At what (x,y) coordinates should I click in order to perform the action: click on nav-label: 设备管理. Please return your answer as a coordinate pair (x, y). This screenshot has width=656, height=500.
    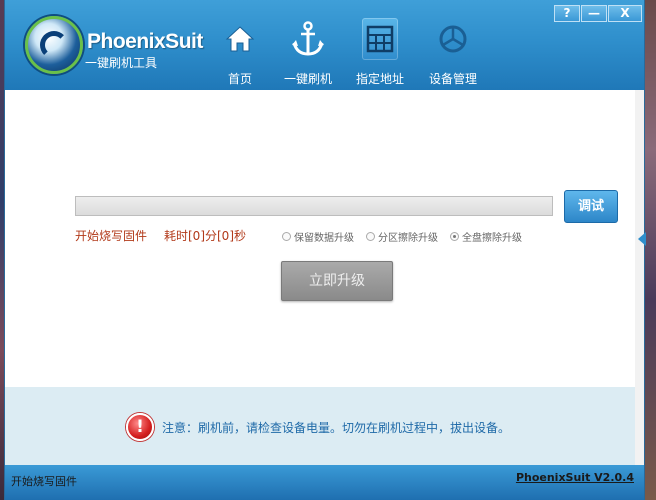
    Looking at the image, I should click on (452, 79).